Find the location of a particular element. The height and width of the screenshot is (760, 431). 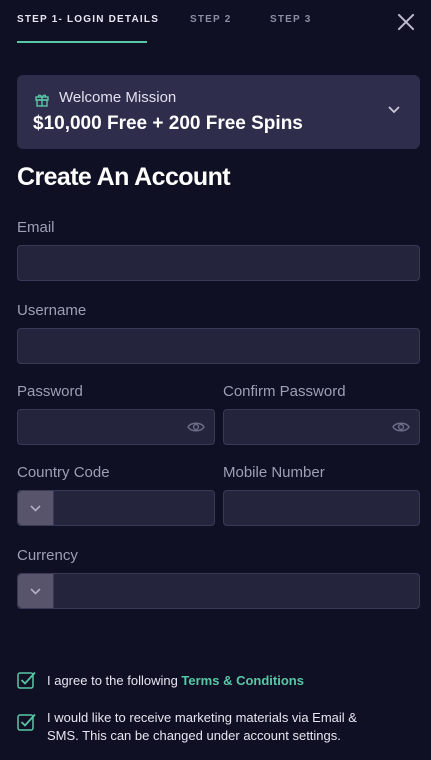

mobile-number-field-wrapper is located at coordinates (321, 508).